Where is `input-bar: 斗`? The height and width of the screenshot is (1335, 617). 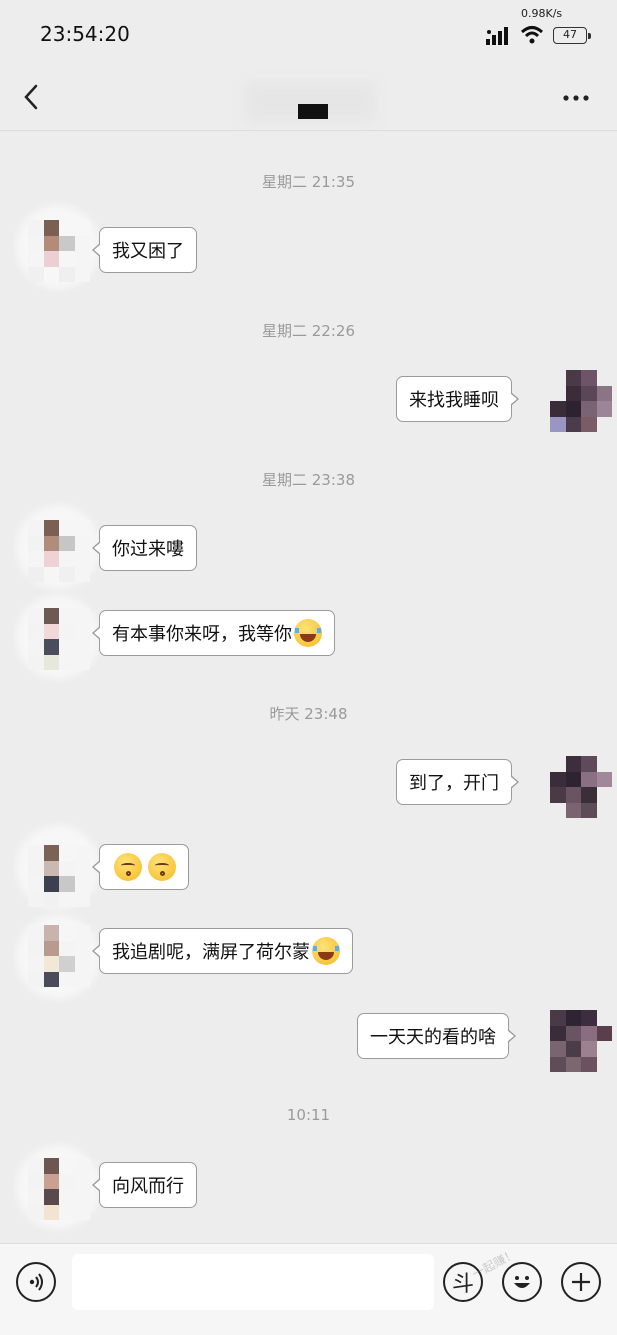 input-bar: 斗 is located at coordinates (308, 1289).